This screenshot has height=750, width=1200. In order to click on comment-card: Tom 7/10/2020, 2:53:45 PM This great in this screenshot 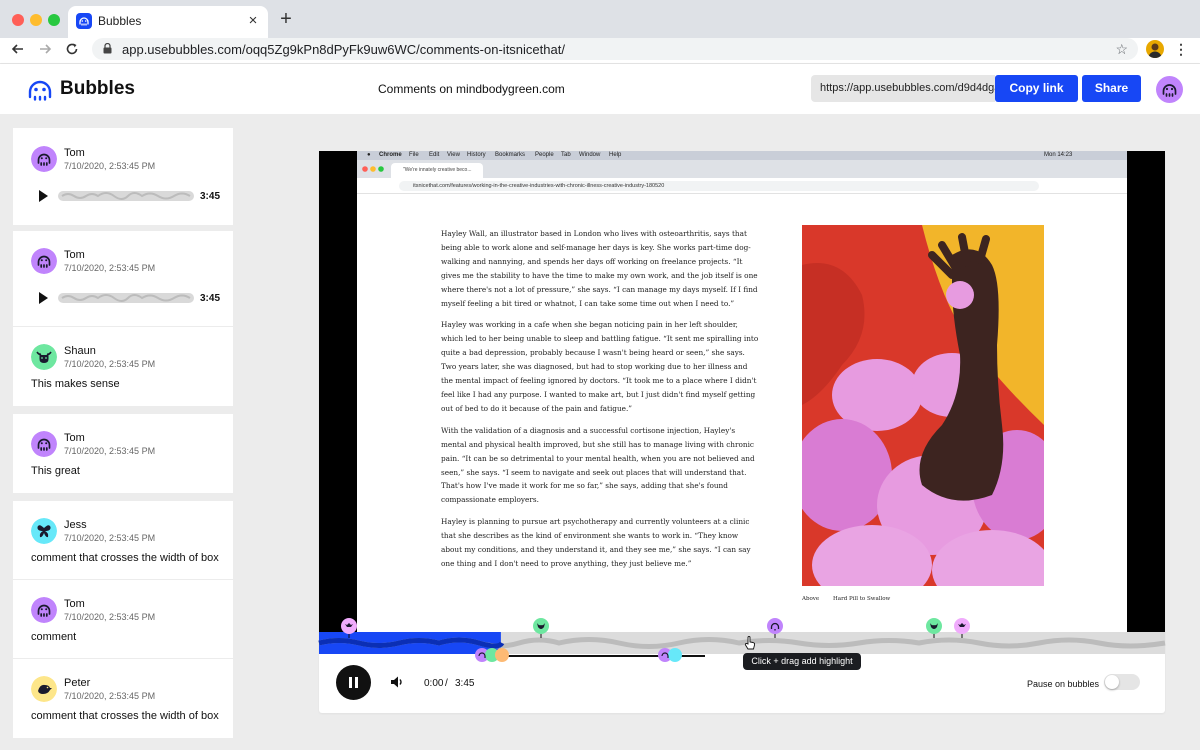, I will do `click(123, 453)`.